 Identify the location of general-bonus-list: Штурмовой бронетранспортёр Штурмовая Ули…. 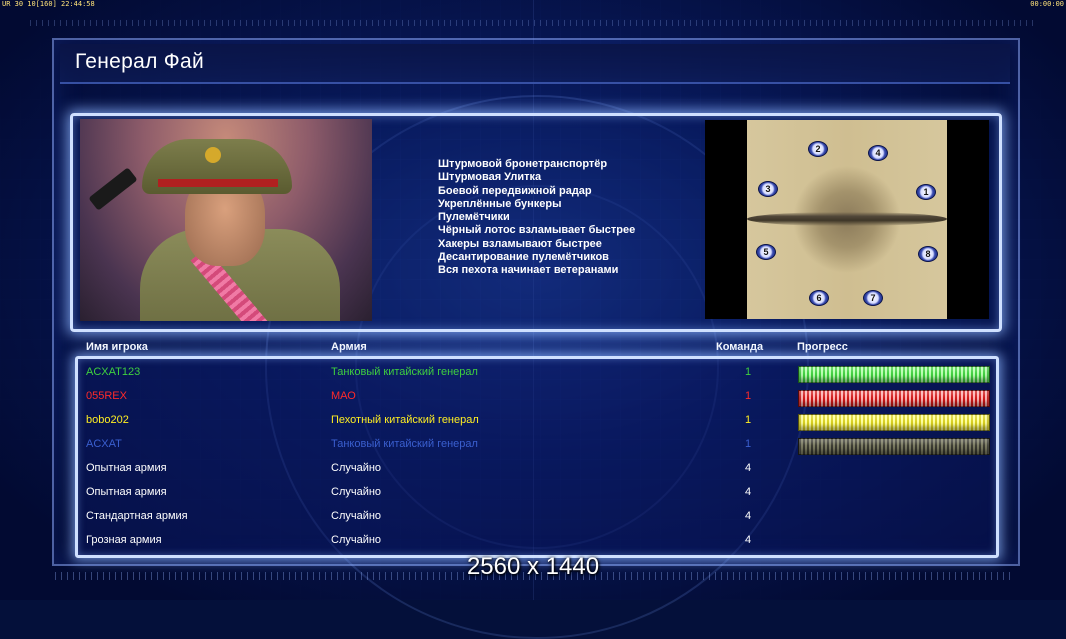
(536, 218).